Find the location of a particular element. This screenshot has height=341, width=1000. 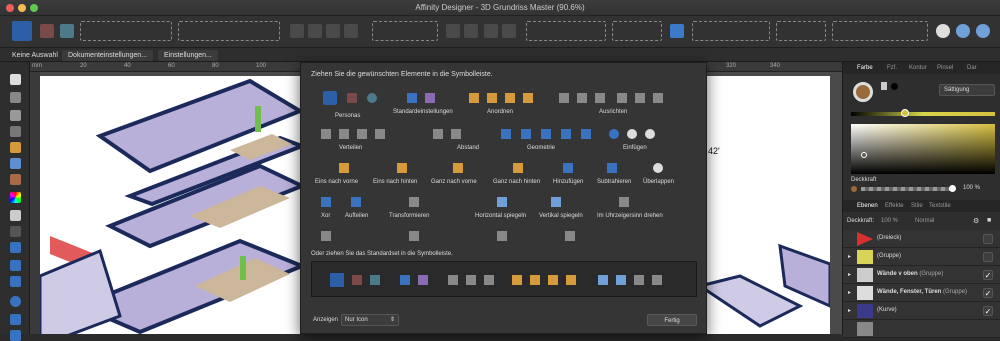

xor-icon is located at coordinates (326, 202).